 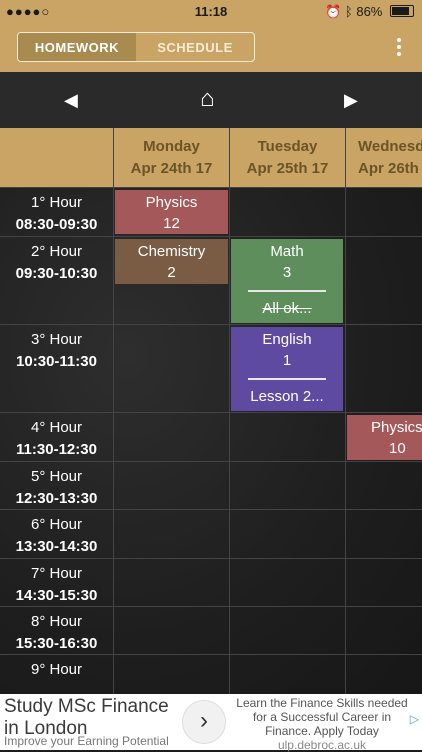 I want to click on tab-homework: HOMEWORK, so click(x=77, y=47).